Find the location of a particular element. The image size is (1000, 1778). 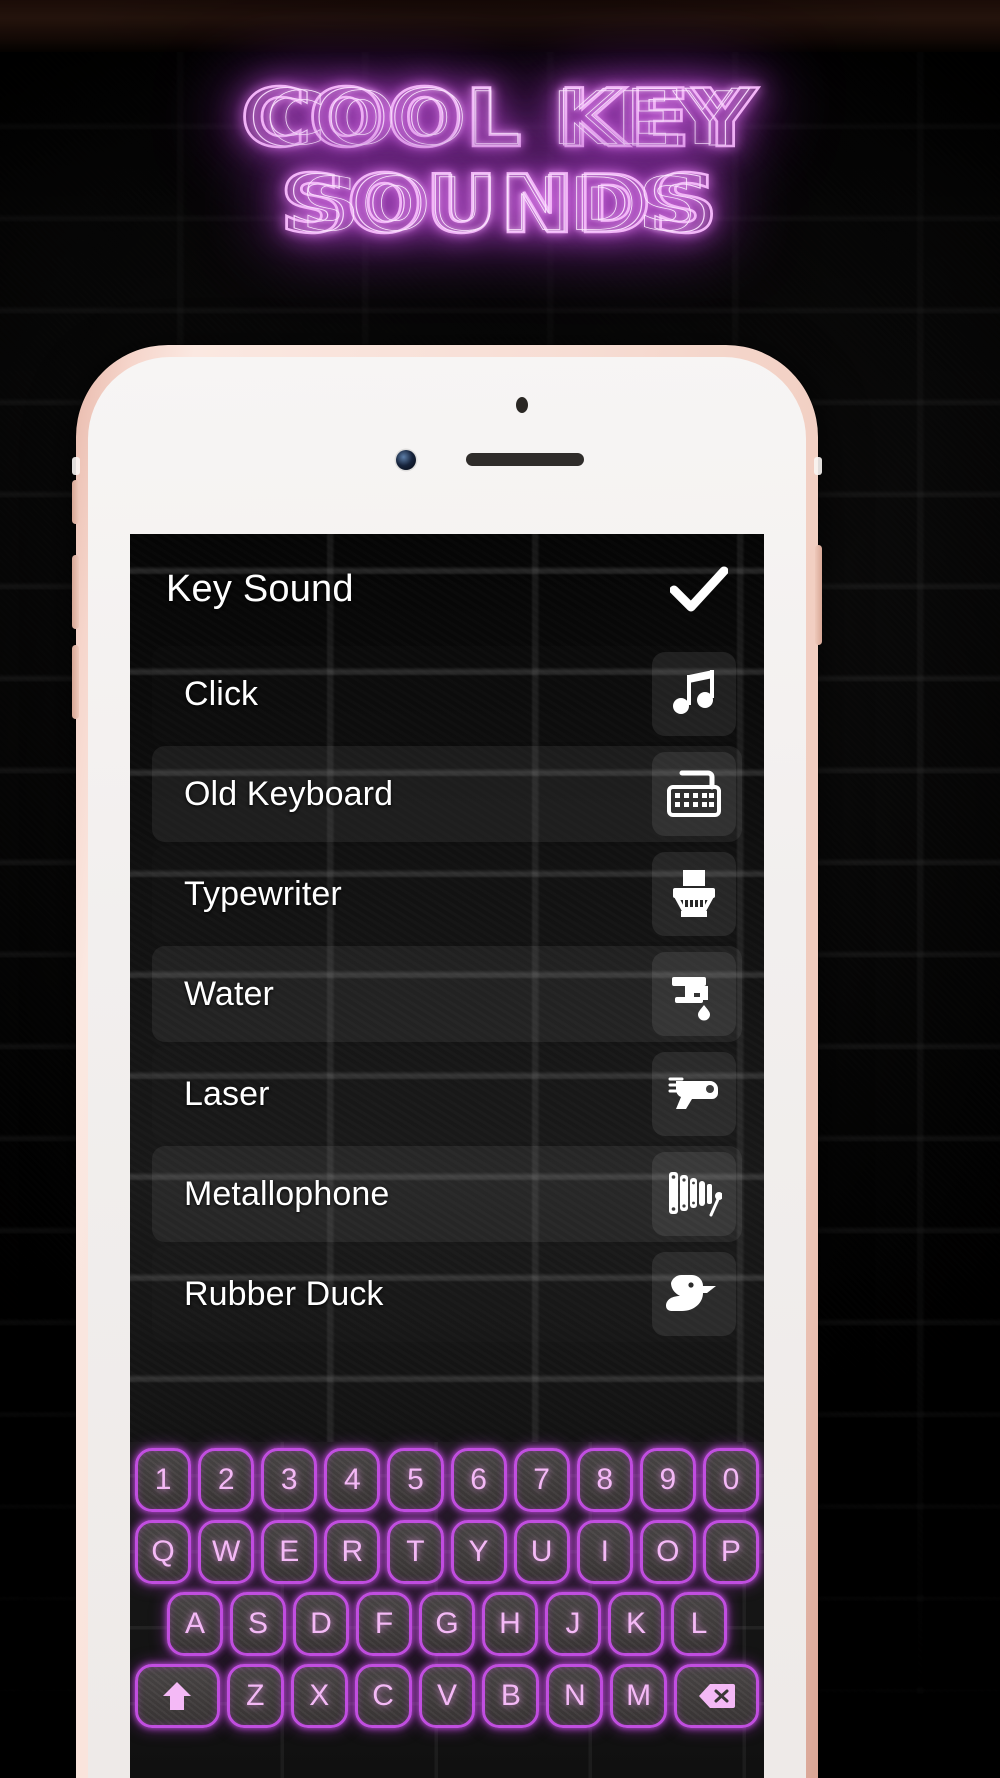

keyboard-home-letter-row: A S D F G H J K L is located at coordinates (447, 1624).